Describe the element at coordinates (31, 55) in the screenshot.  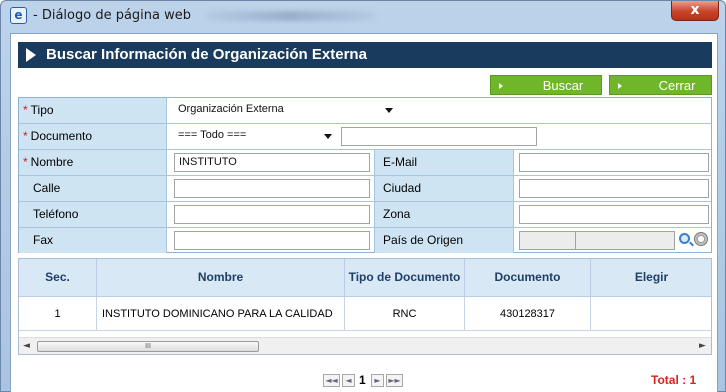
I see `chevron-right-icon` at that location.